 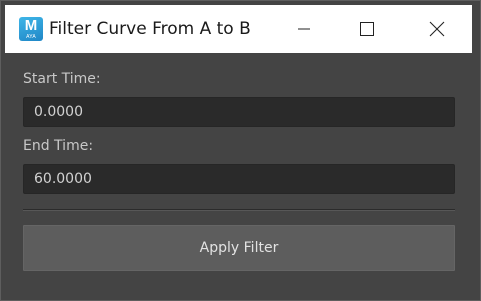 I want to click on apply-filter-button: Apply Filter, so click(x=239, y=248).